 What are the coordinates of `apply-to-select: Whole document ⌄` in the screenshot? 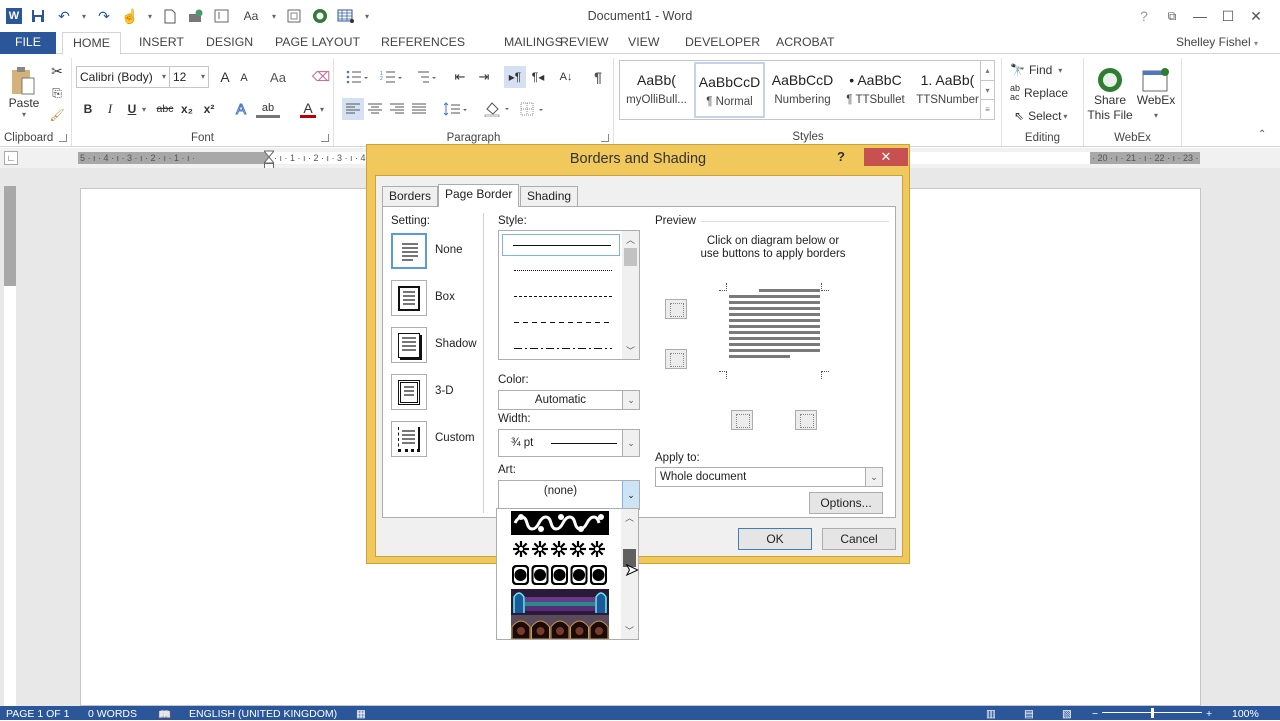 It's located at (769, 477).